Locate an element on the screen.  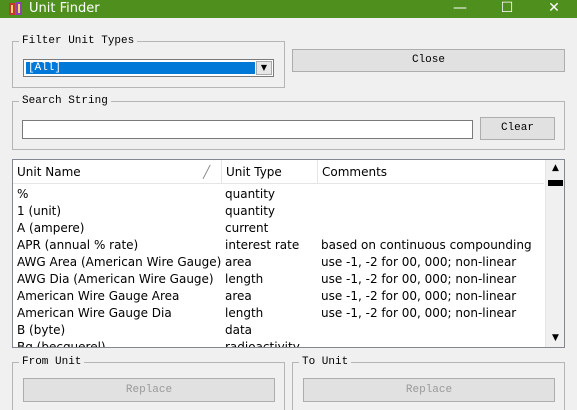
filter-legend: Filter Unit Types is located at coordinates (78, 41).